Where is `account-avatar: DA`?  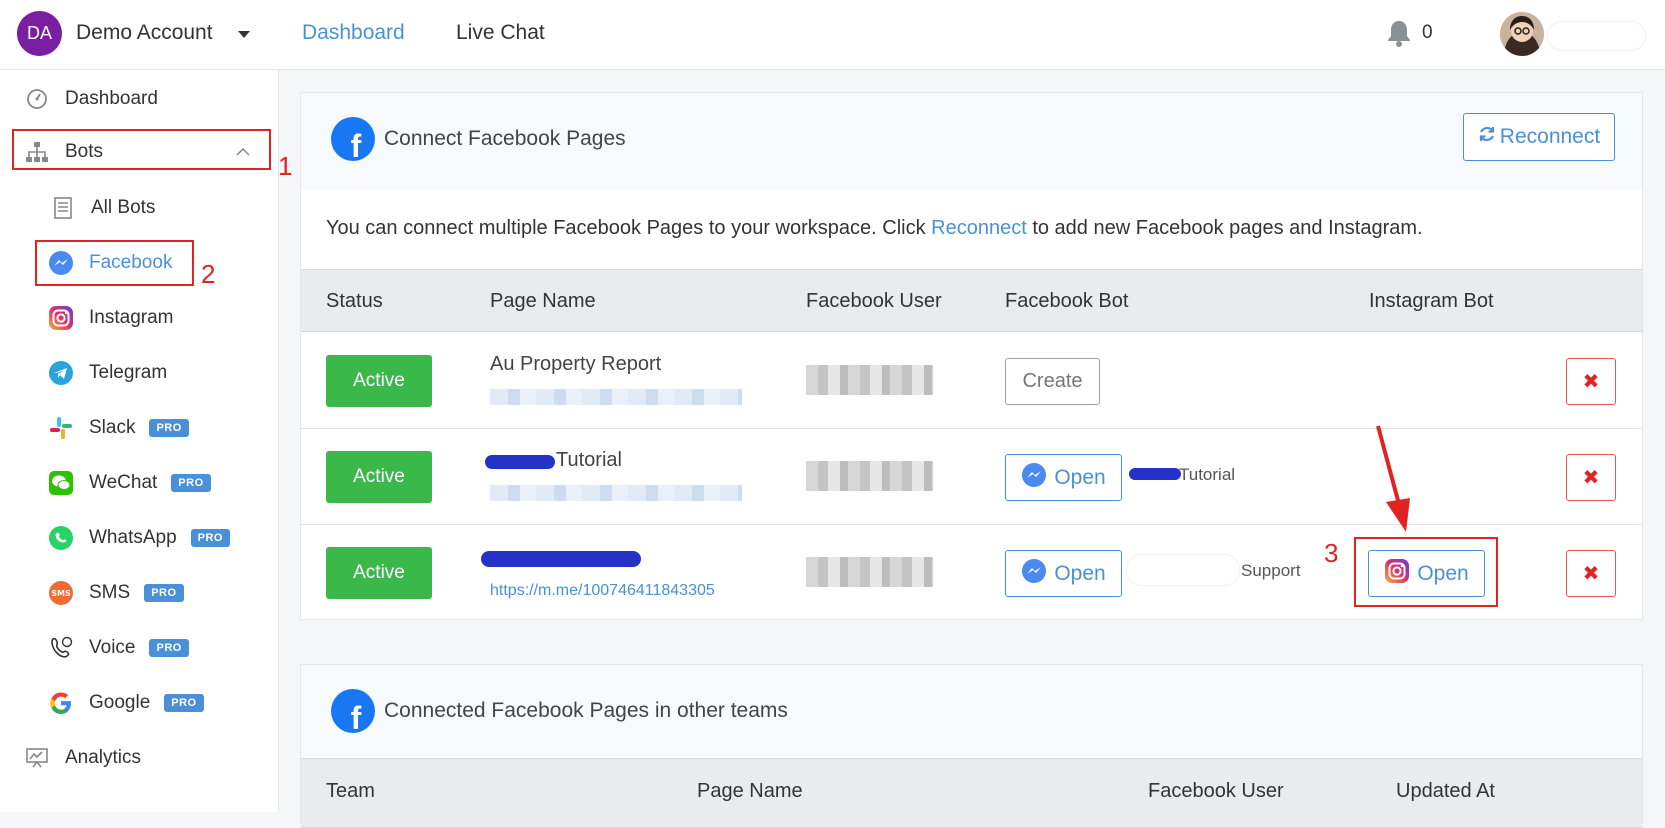
account-avatar: DA is located at coordinates (39, 33).